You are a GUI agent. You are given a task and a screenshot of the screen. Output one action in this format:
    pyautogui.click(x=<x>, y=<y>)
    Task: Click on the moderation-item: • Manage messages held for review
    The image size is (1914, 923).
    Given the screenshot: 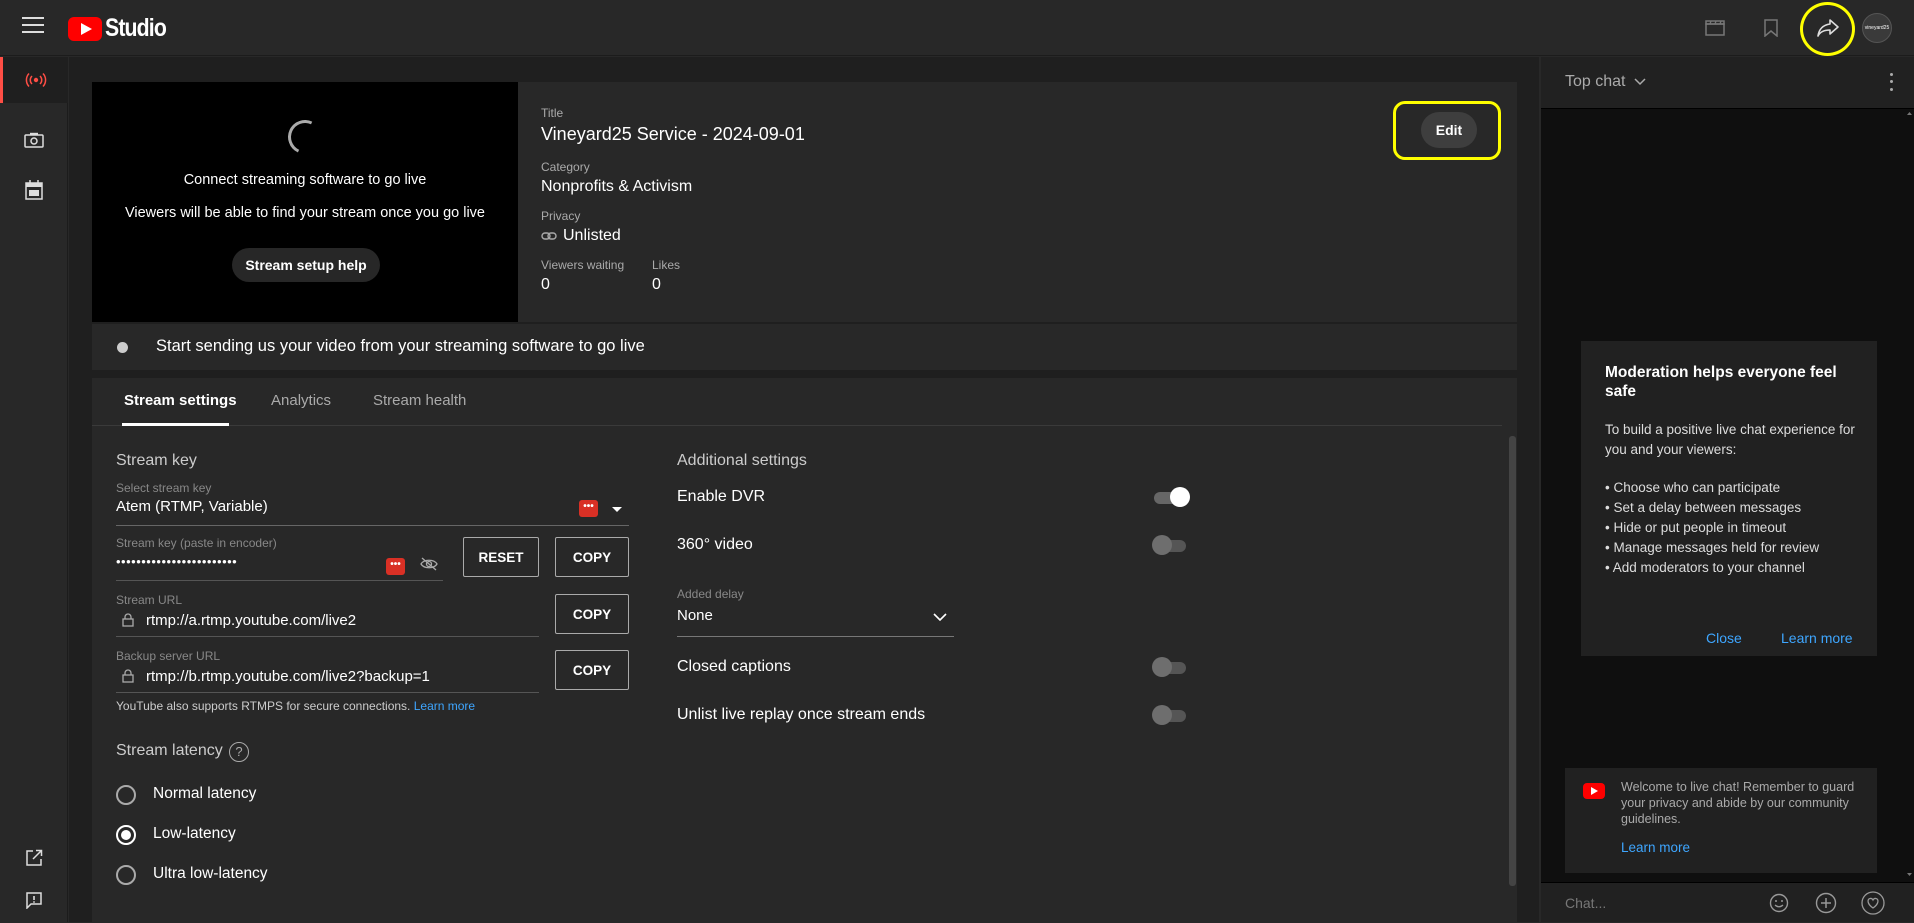 What is the action you would take?
    pyautogui.click(x=1712, y=547)
    